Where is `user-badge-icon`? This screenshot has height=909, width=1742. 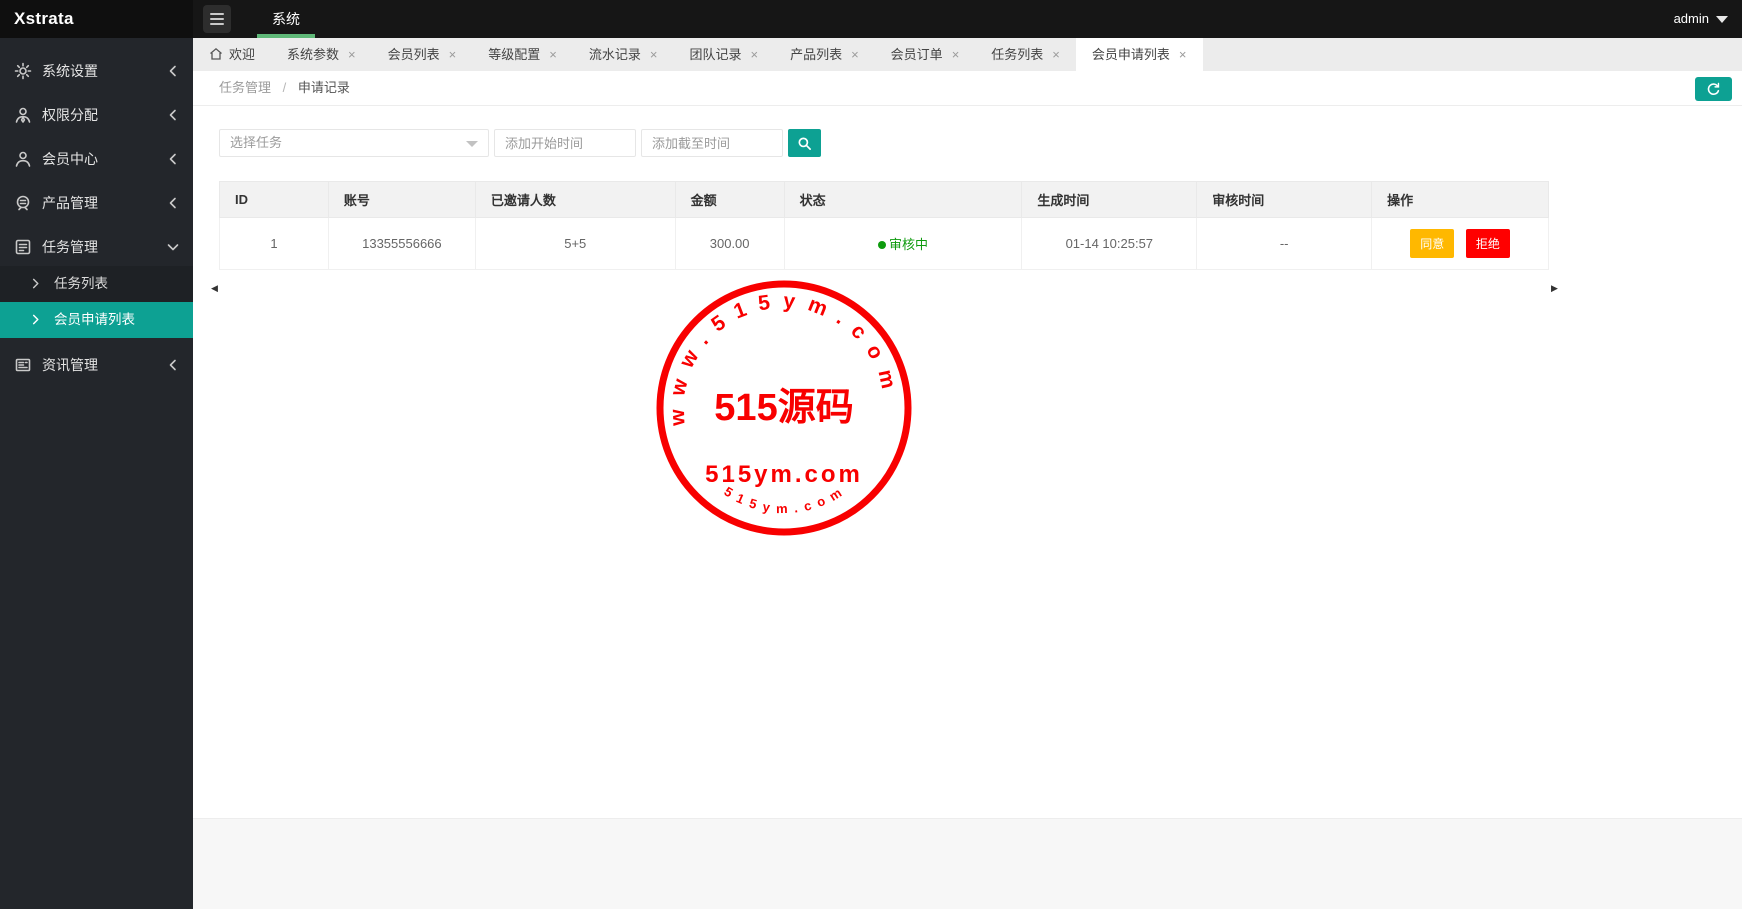
user-badge-icon is located at coordinates (23, 115).